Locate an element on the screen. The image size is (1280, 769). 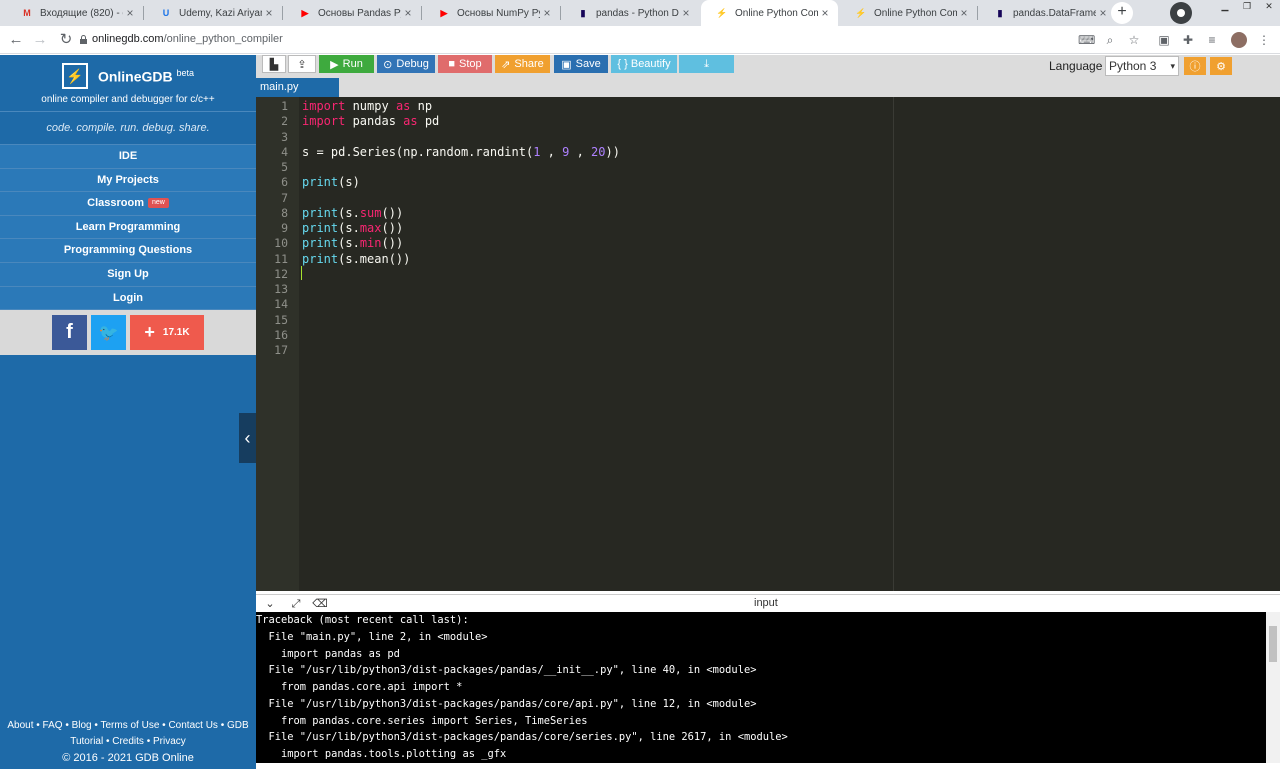
close-window-icon: ✕ is located at coordinates (1269, 6).